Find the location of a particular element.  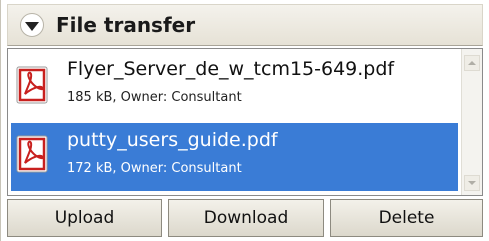

file-name: Flyer_Server_de_w_tcm15-649.pdf is located at coordinates (231, 69).